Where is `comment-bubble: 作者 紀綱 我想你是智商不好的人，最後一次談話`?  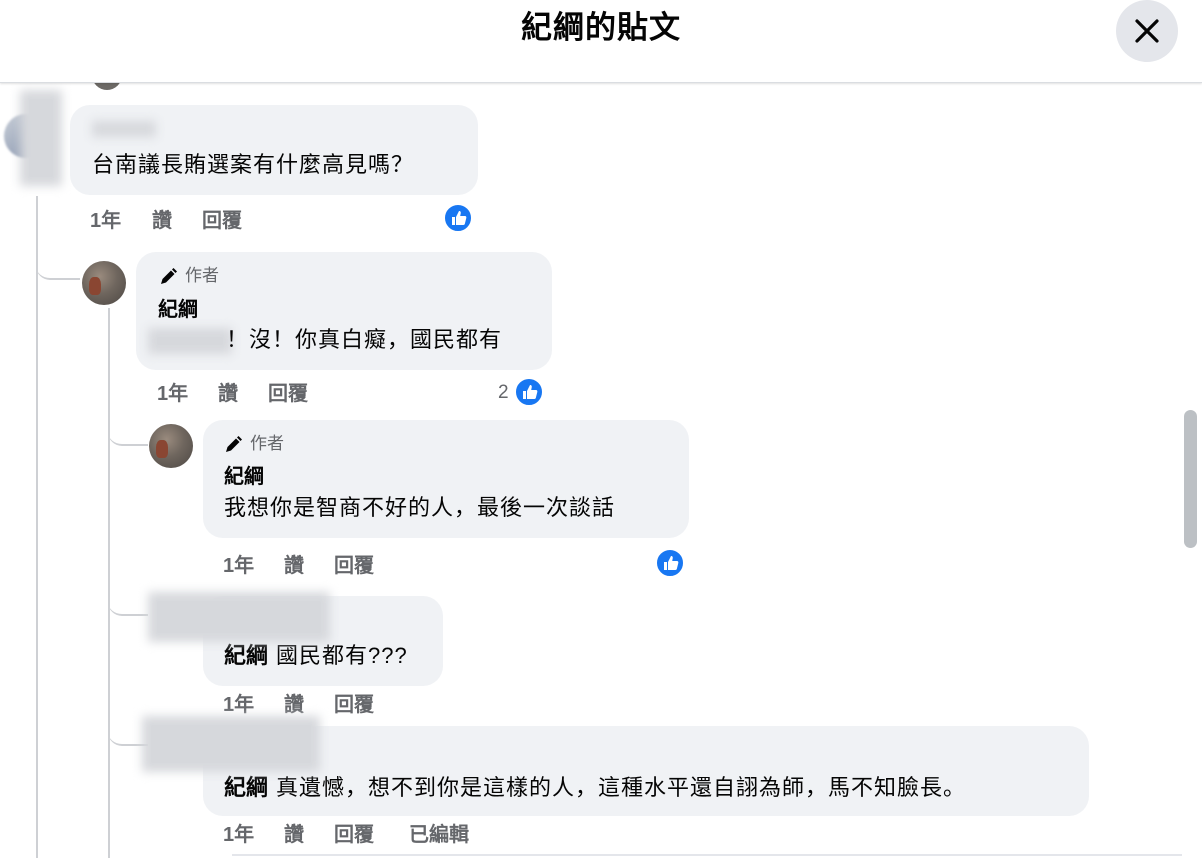
comment-bubble: 作者 紀綱 我想你是智商不好的人，最後一次談話 is located at coordinates (446, 479).